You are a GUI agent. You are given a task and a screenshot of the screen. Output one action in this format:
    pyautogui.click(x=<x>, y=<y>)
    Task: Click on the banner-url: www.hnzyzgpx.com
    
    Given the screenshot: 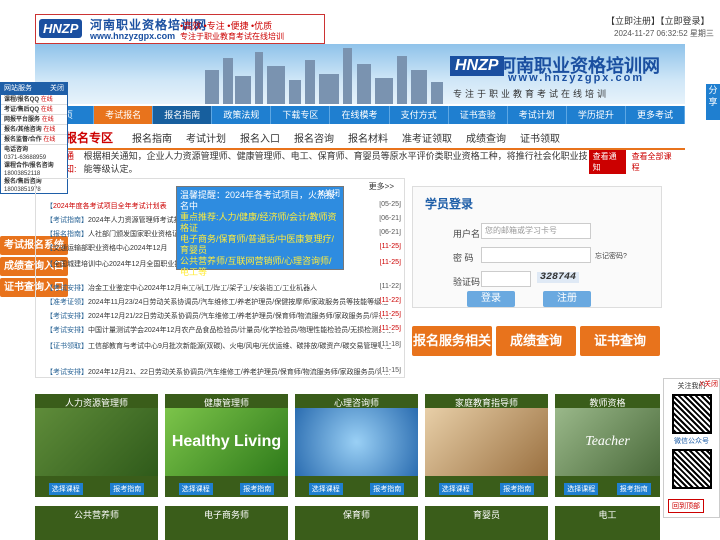 What is the action you would take?
    pyautogui.click(x=576, y=78)
    